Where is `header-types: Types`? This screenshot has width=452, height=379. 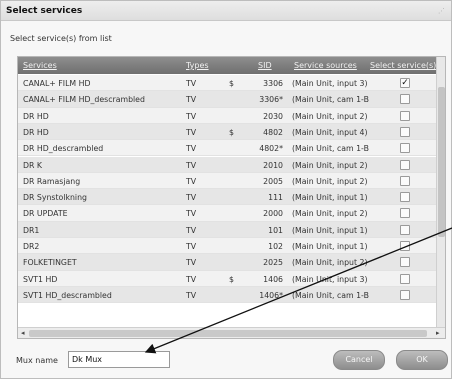 header-types: Types is located at coordinates (197, 65).